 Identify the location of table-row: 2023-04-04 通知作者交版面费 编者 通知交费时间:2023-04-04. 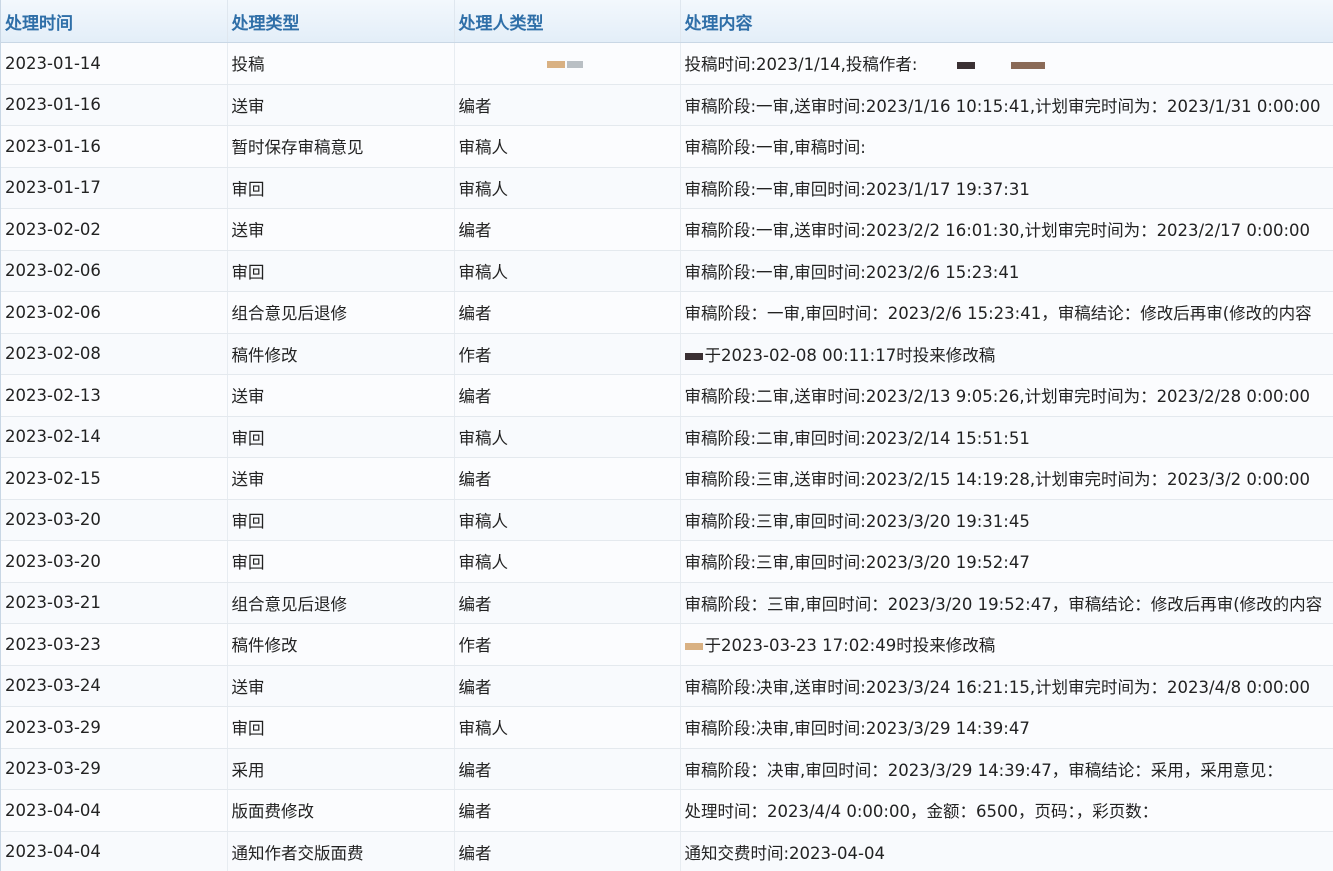
(667, 851).